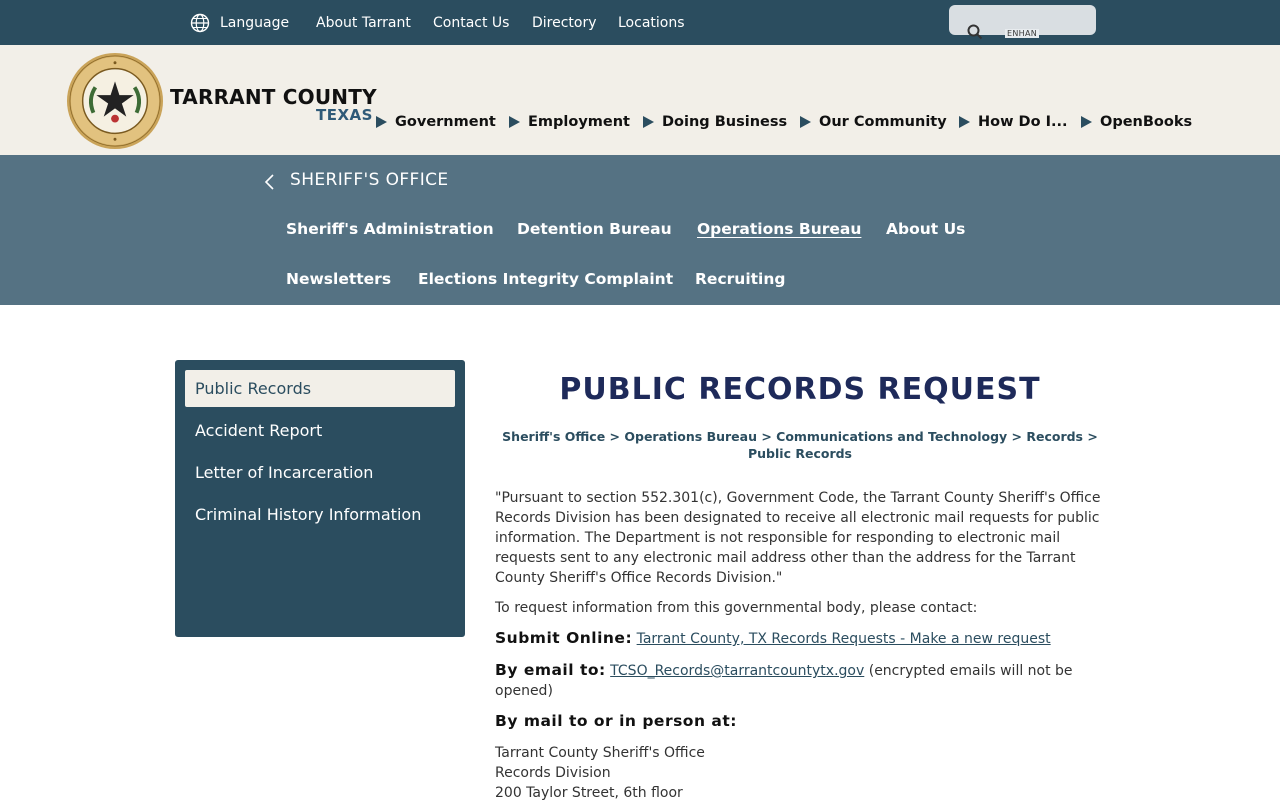 This screenshot has height=800, width=1280. Describe the element at coordinates (616, 721) in the screenshot. I see `mail-label: By mail to or in person at:` at that location.